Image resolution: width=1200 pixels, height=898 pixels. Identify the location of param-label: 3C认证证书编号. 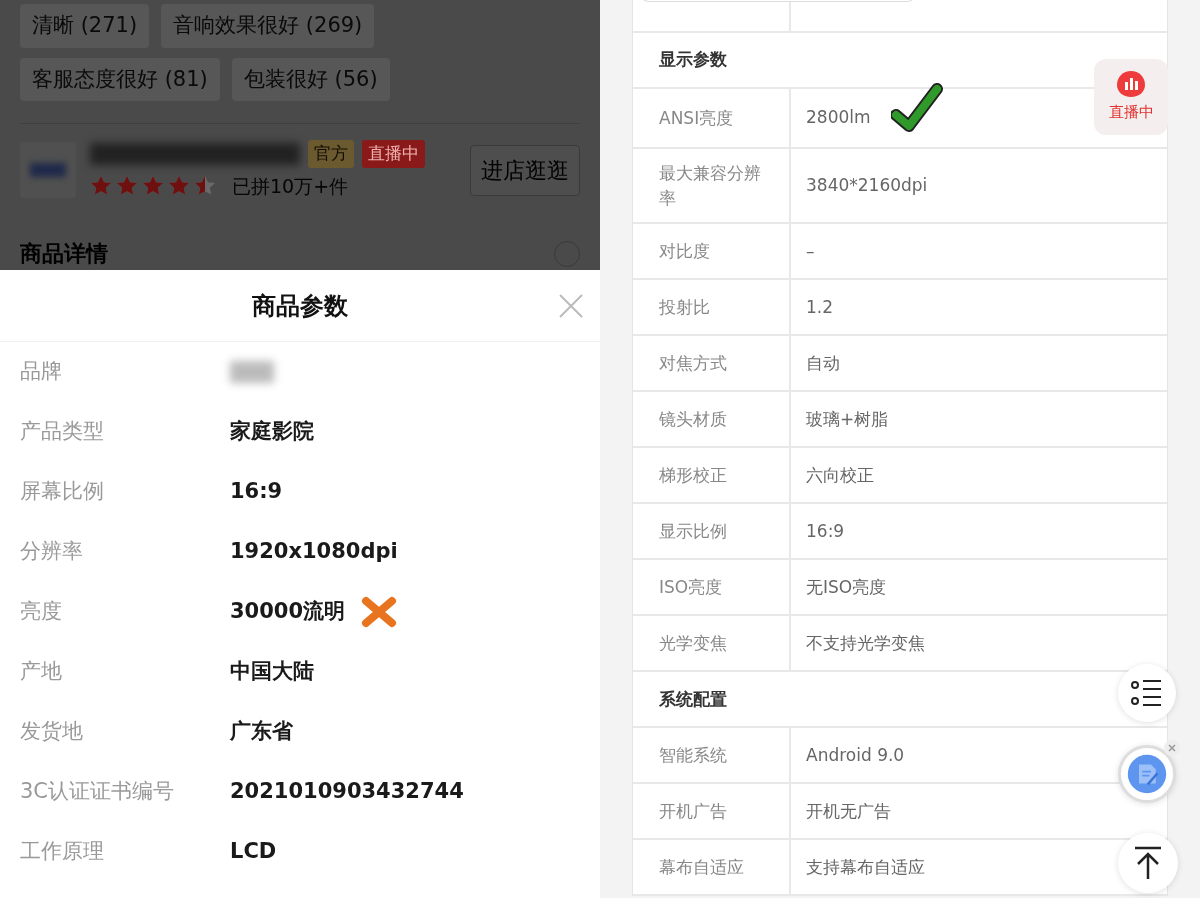
(98, 792).